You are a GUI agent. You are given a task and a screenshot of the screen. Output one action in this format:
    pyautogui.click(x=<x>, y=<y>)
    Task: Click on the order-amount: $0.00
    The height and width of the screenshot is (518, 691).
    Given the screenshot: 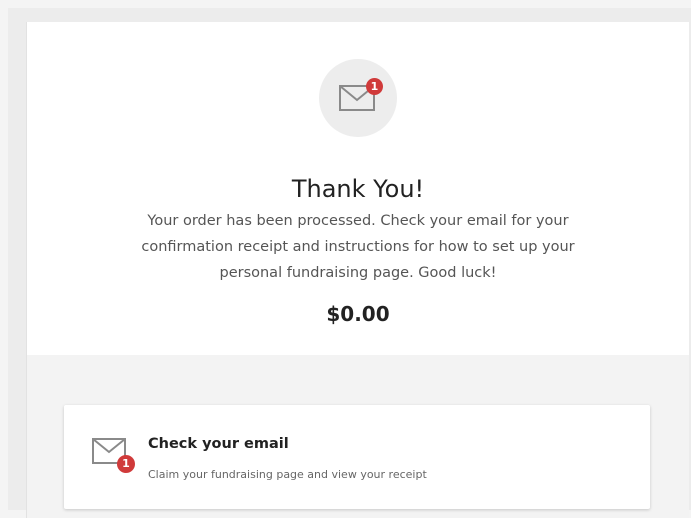 What is the action you would take?
    pyautogui.click(x=358, y=314)
    